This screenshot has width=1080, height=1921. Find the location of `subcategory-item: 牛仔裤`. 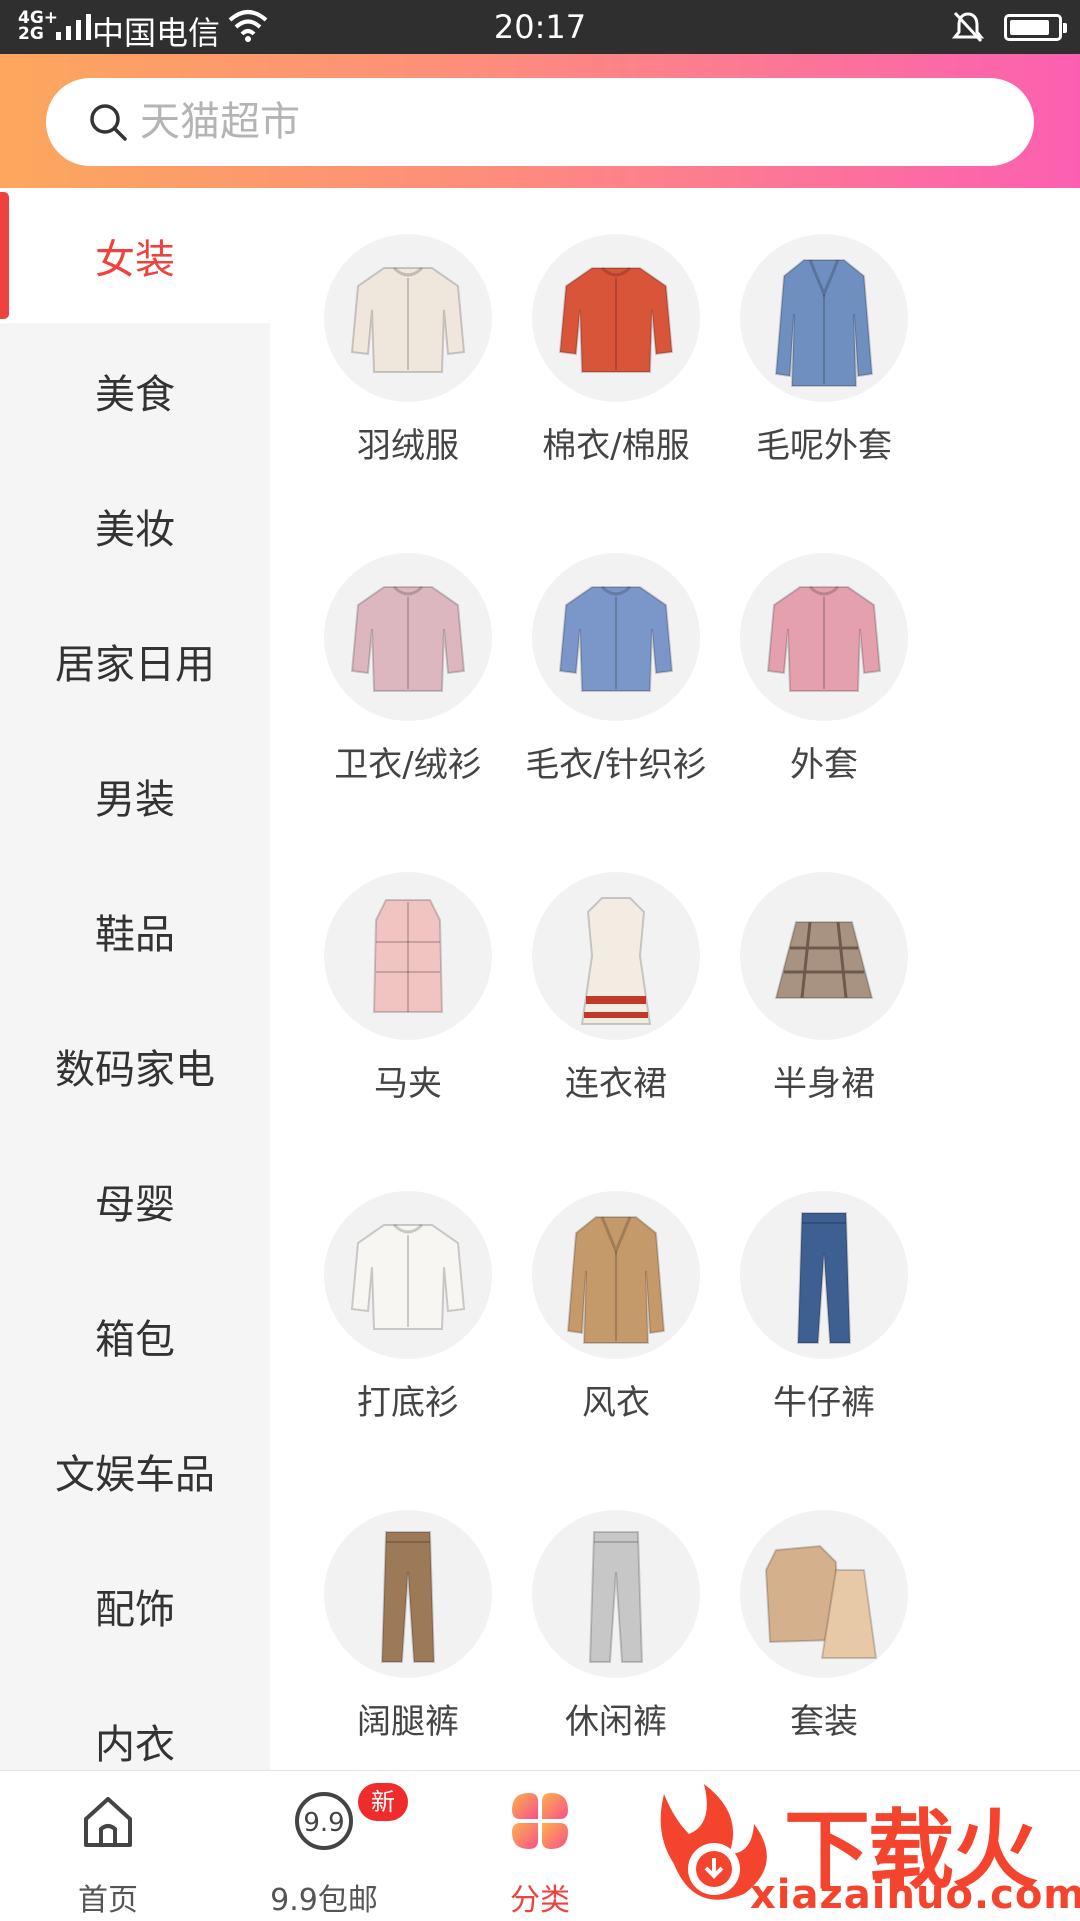

subcategory-item: 牛仔裤 is located at coordinates (824, 1295).